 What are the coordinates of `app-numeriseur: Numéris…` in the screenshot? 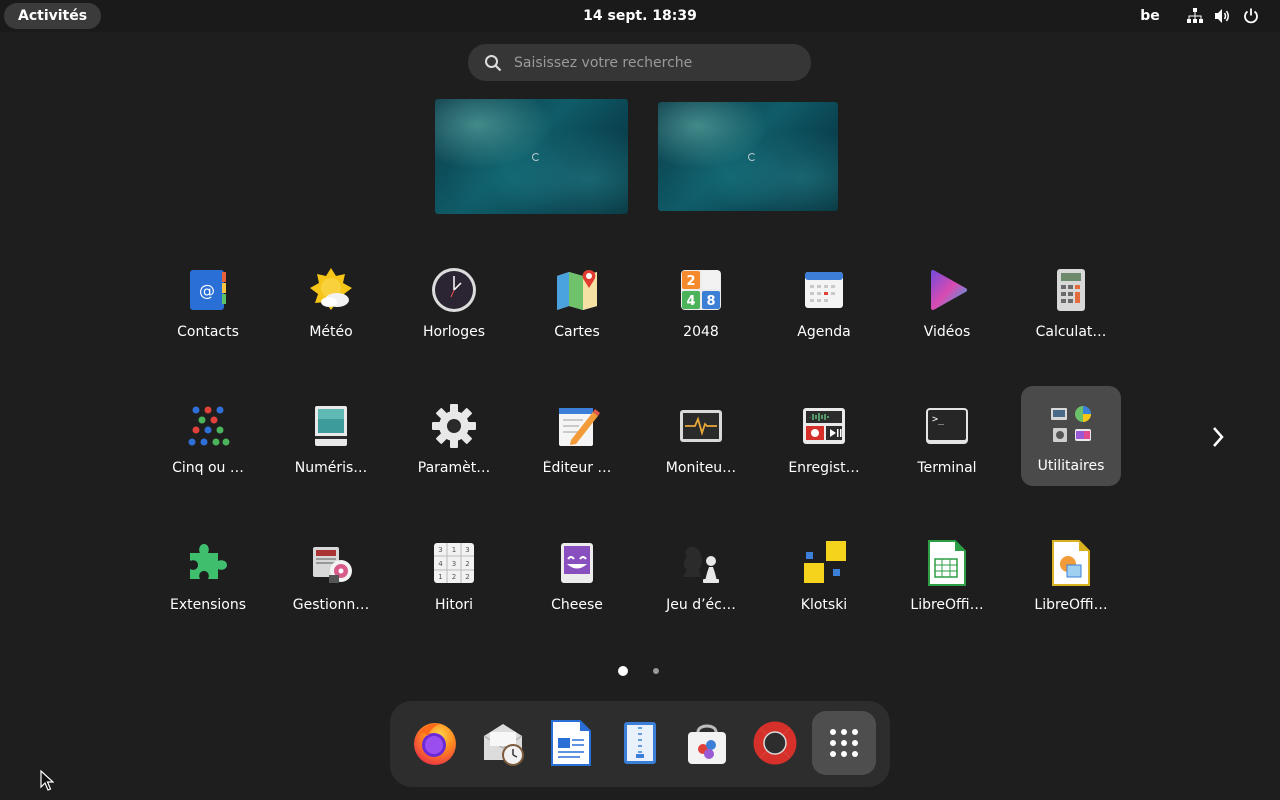 It's located at (331, 438).